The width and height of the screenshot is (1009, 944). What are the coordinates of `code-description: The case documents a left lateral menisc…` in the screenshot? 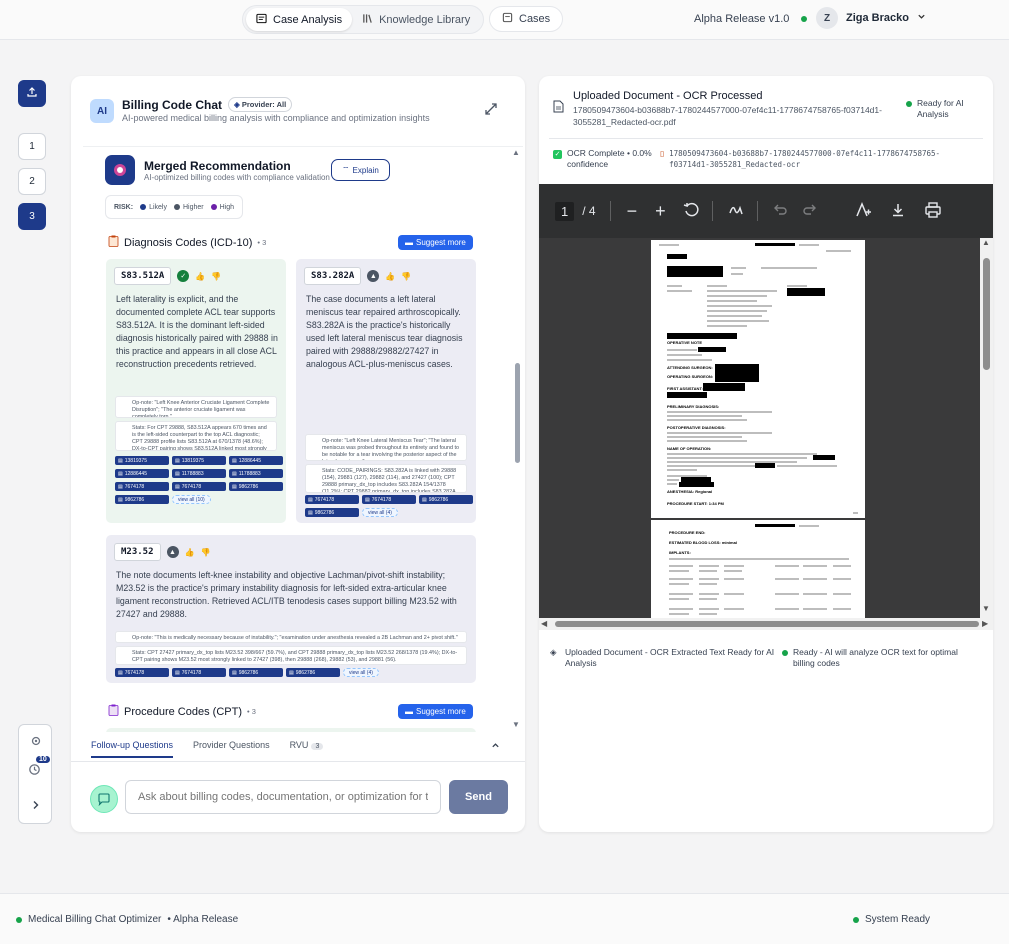 It's located at (384, 331).